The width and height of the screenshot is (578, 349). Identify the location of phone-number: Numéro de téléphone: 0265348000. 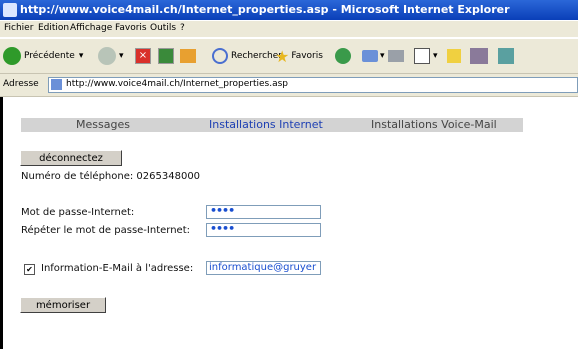
(111, 176).